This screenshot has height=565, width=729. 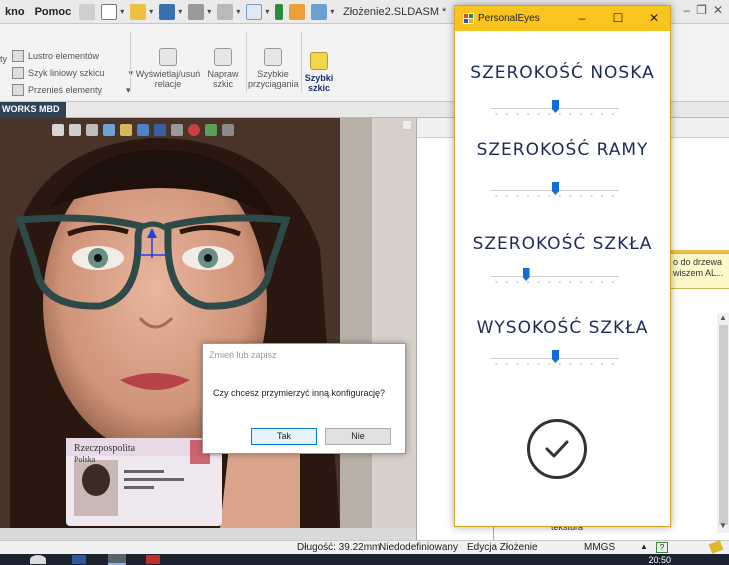 What do you see at coordinates (468, 18) in the screenshot?
I see `app-icon` at bounding box center [468, 18].